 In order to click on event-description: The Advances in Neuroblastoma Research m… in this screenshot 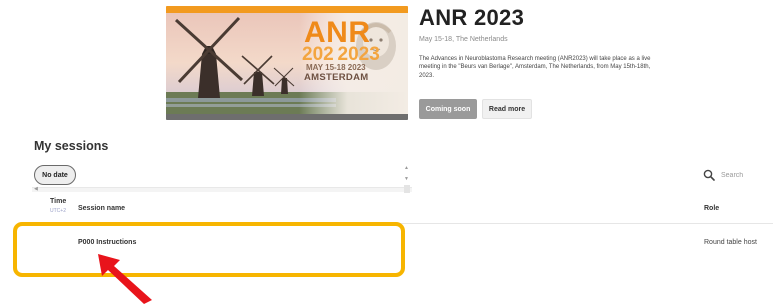, I will do `click(535, 67)`.